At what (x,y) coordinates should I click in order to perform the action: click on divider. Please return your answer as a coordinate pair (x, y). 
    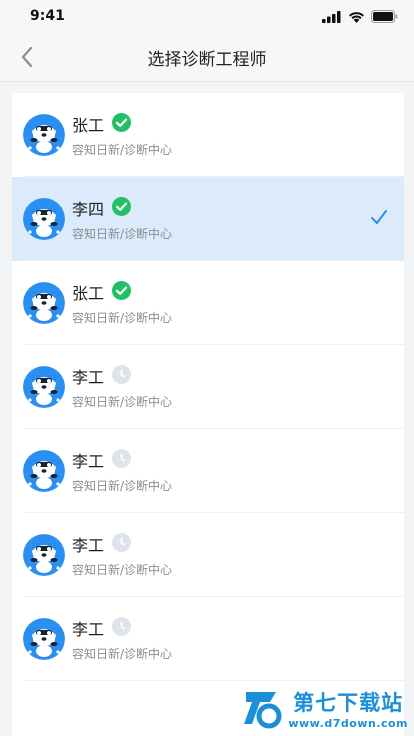
    Looking at the image, I should click on (214, 680).